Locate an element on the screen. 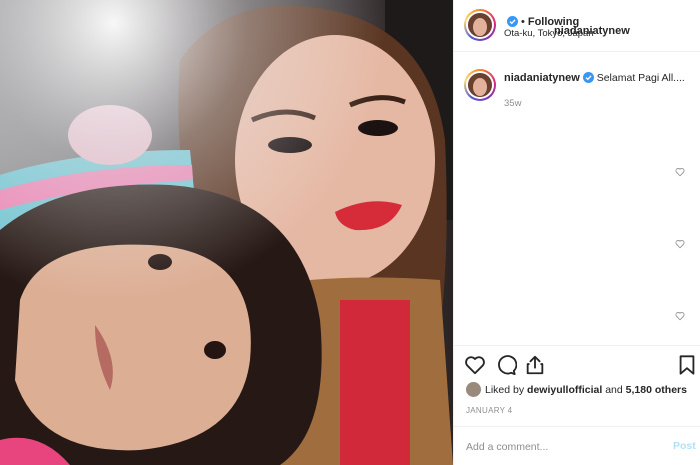 The image size is (700, 465). location-link: Ota-ku, Tokyo, Japan is located at coordinates (549, 33).